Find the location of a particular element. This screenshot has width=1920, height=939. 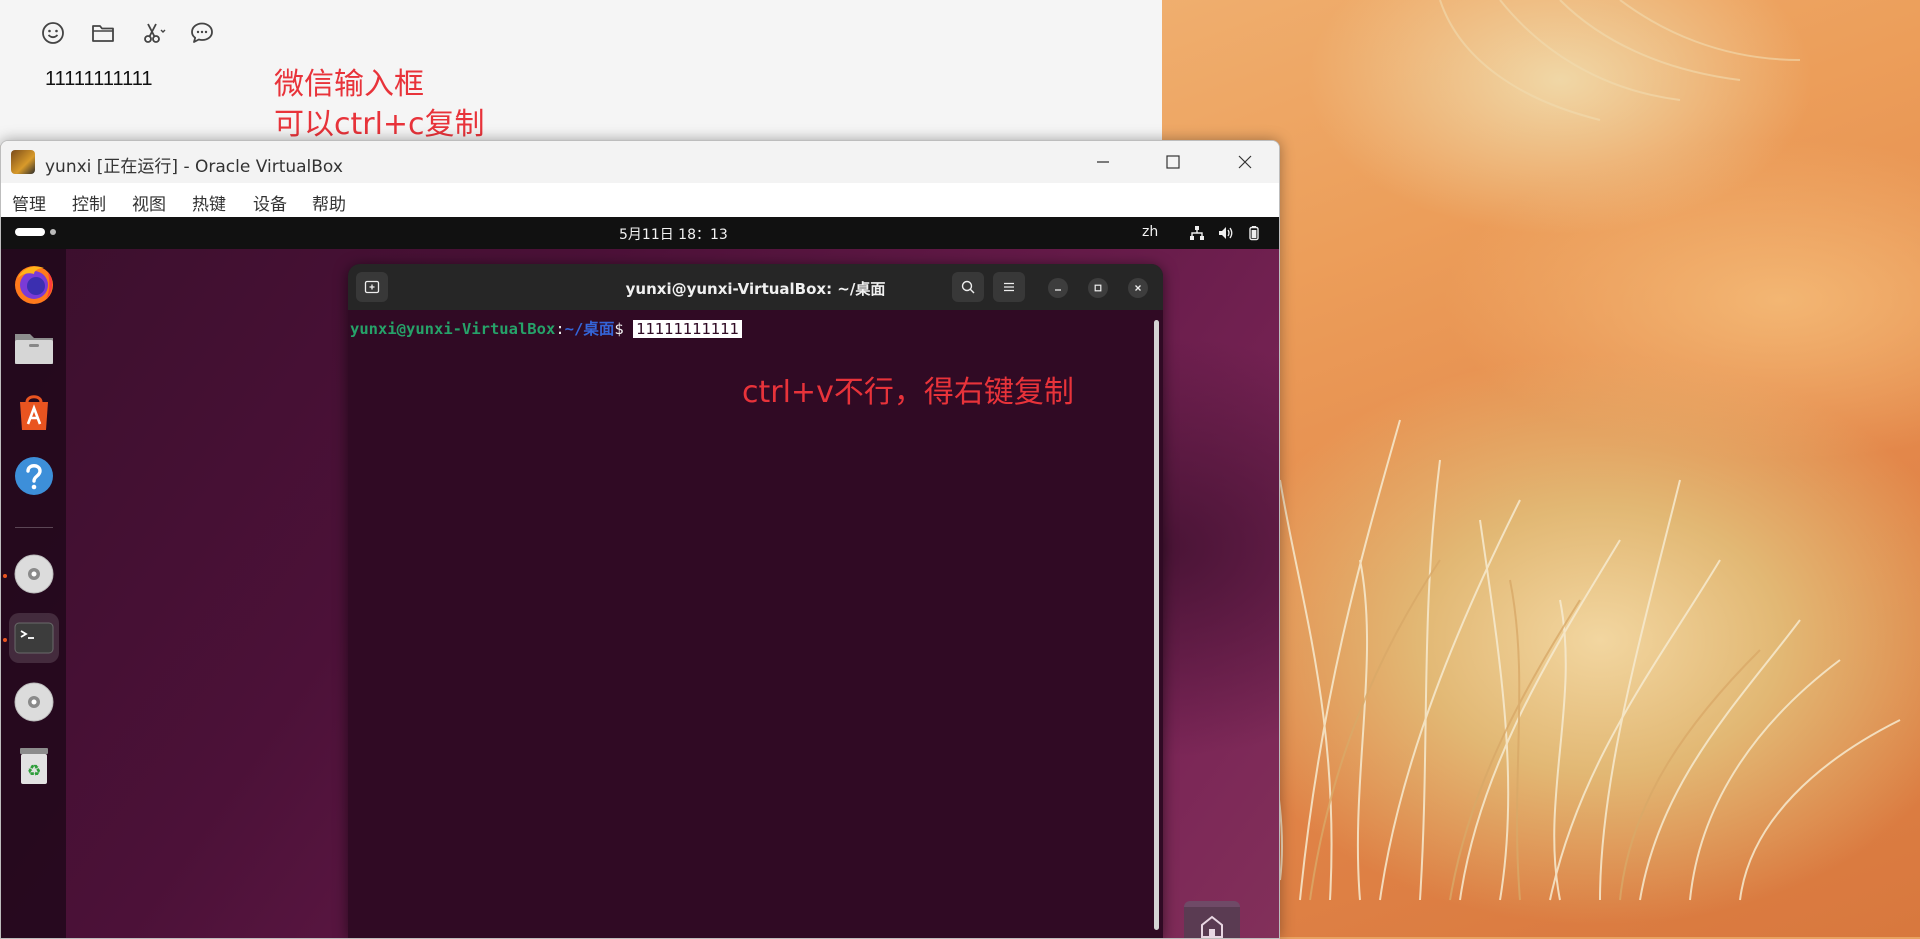

prompt-dollar: $ is located at coordinates (623, 329).